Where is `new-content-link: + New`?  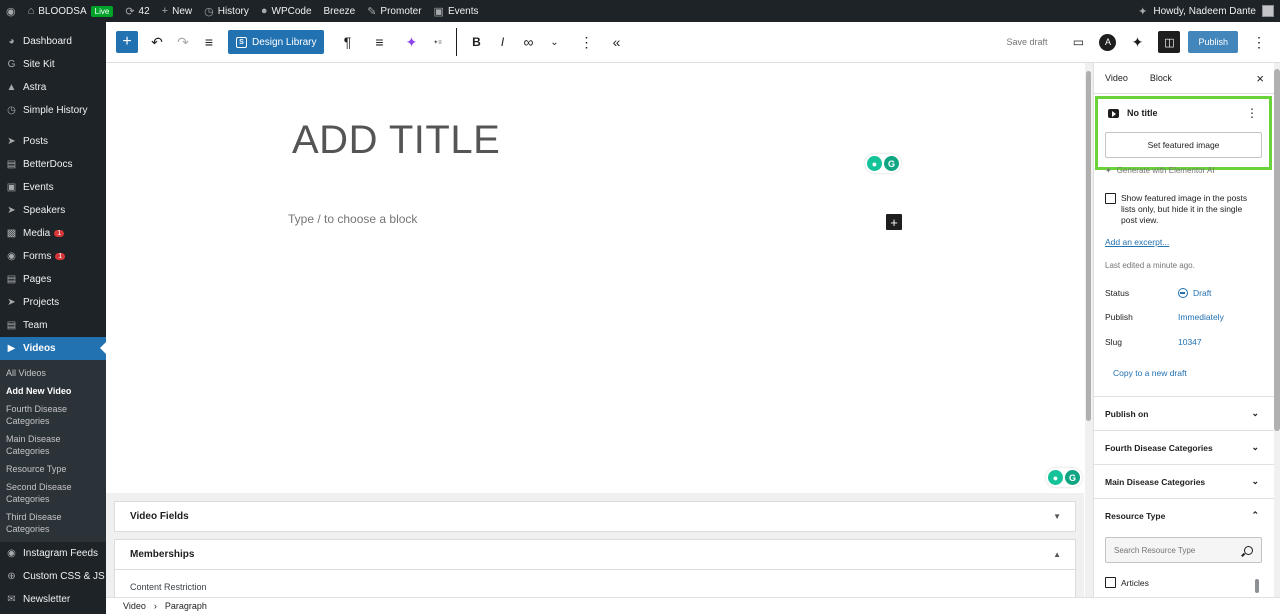
new-content-link: + New is located at coordinates (177, 11).